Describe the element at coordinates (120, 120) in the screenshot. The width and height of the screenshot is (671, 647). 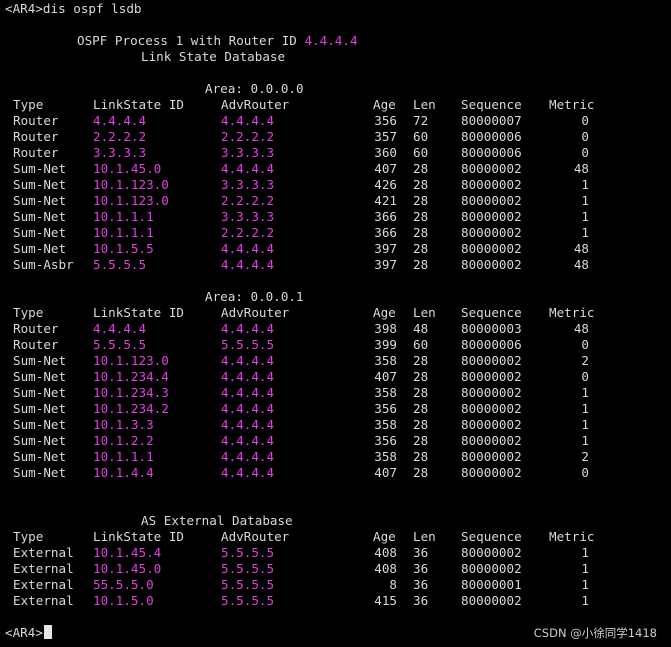
I see `cell-lsid: 4.4.4.4` at that location.